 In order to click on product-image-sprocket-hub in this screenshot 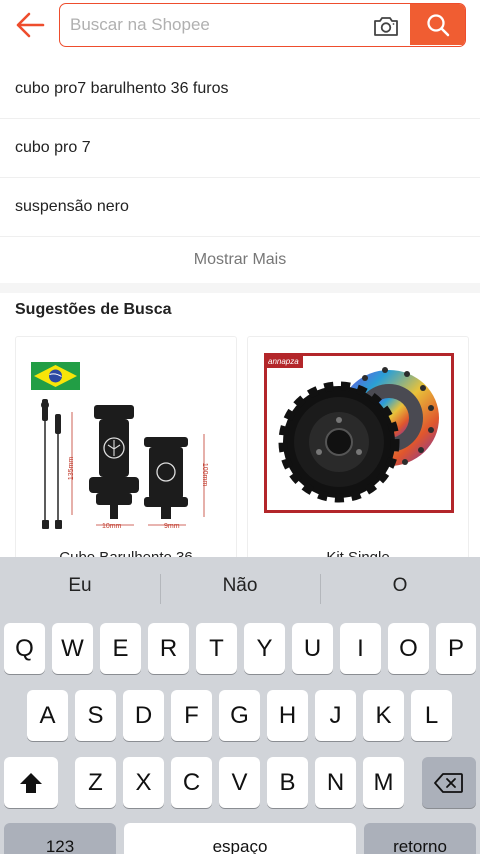, I will do `click(358, 435)`.